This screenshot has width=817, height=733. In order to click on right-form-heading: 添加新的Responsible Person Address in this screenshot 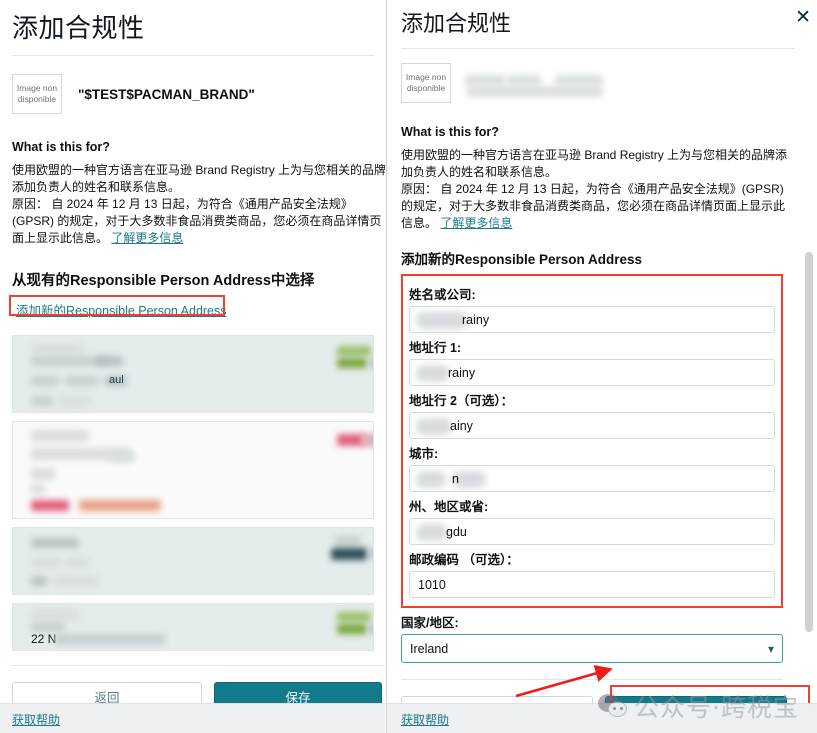, I will do `click(522, 259)`.